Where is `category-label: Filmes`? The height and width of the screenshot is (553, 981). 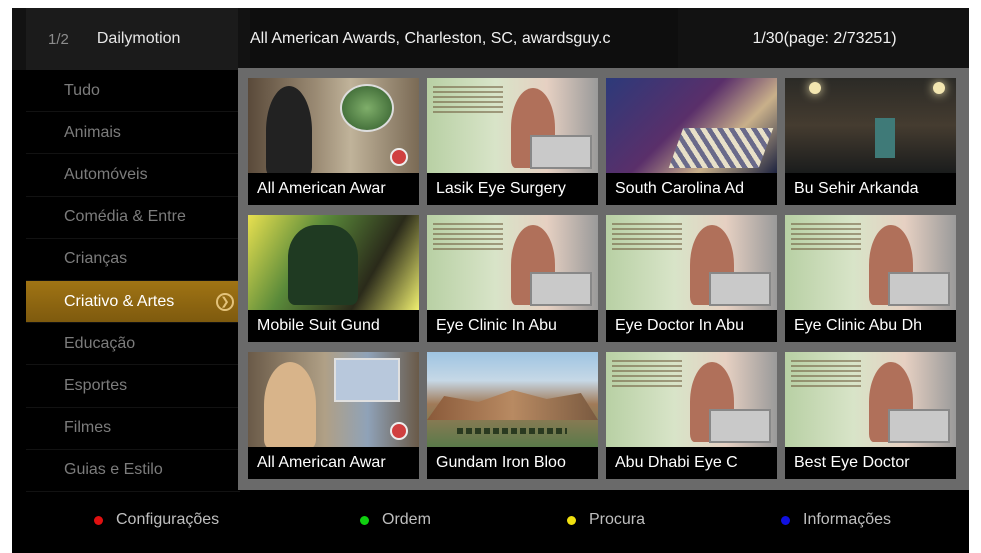
category-label: Filmes is located at coordinates (88, 428).